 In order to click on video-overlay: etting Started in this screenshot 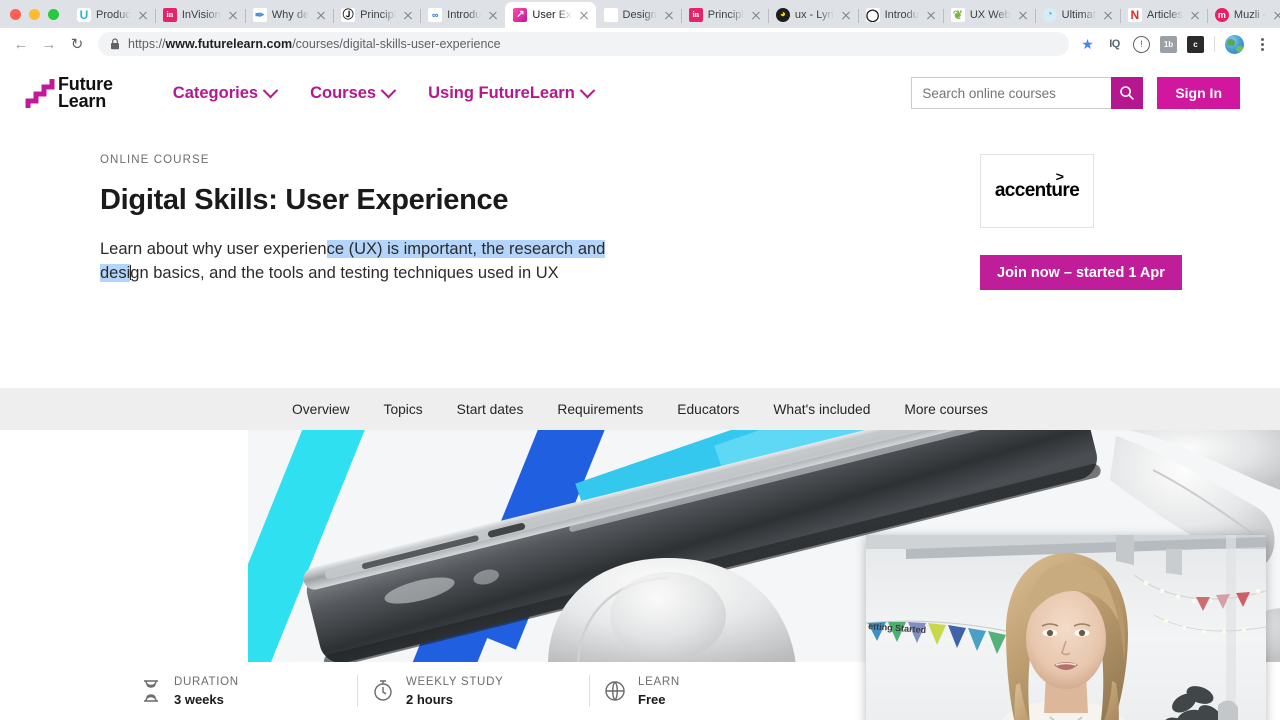, I will do `click(1066, 627)`.